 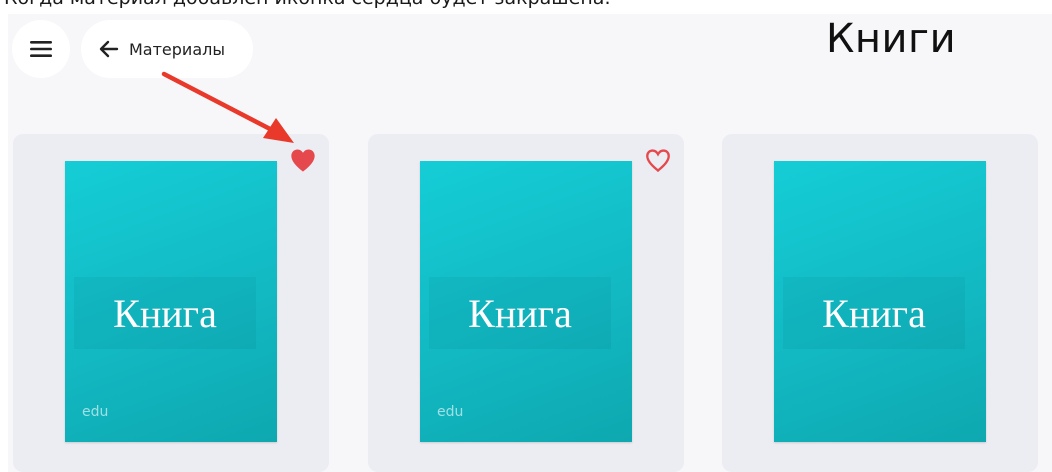 I want to click on book-cover: Книга, so click(x=880, y=301).